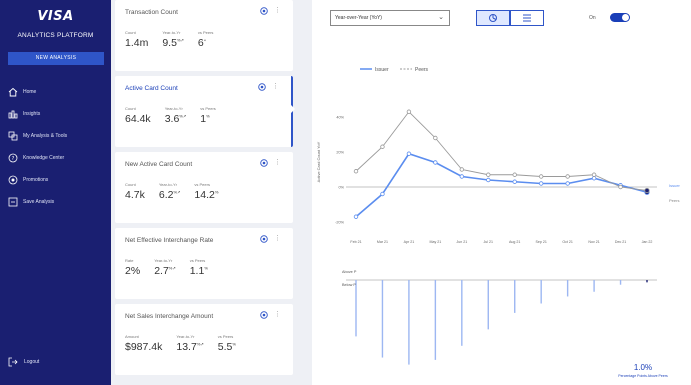  I want to click on metric-value: 1.1%, so click(198, 271).